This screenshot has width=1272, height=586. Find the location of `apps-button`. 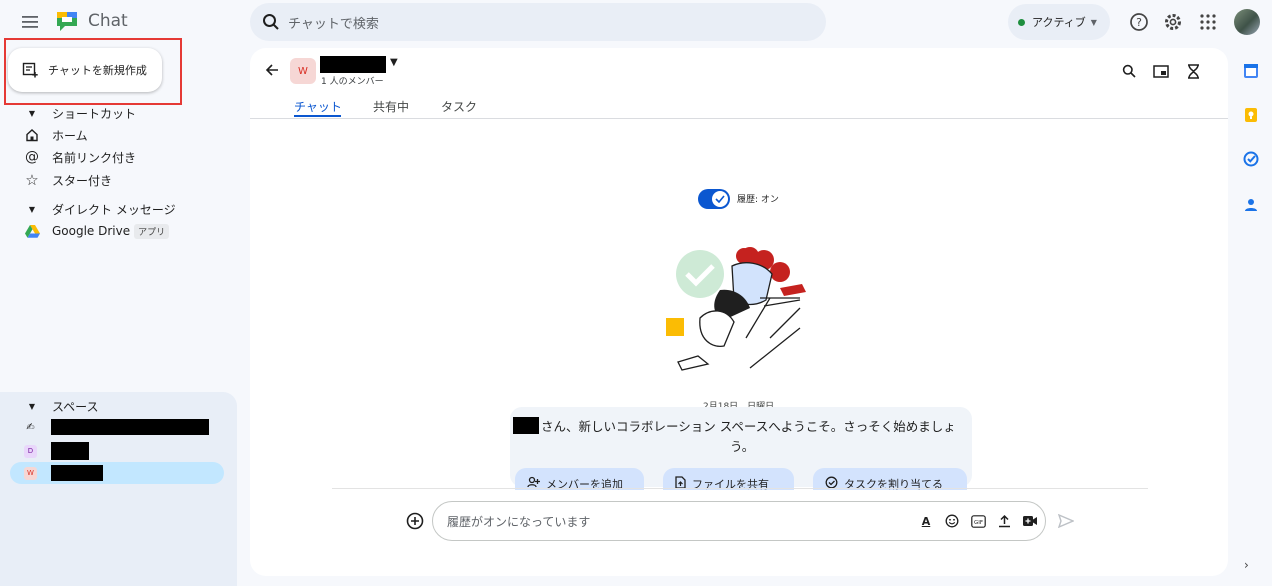

apps-button is located at coordinates (1208, 22).